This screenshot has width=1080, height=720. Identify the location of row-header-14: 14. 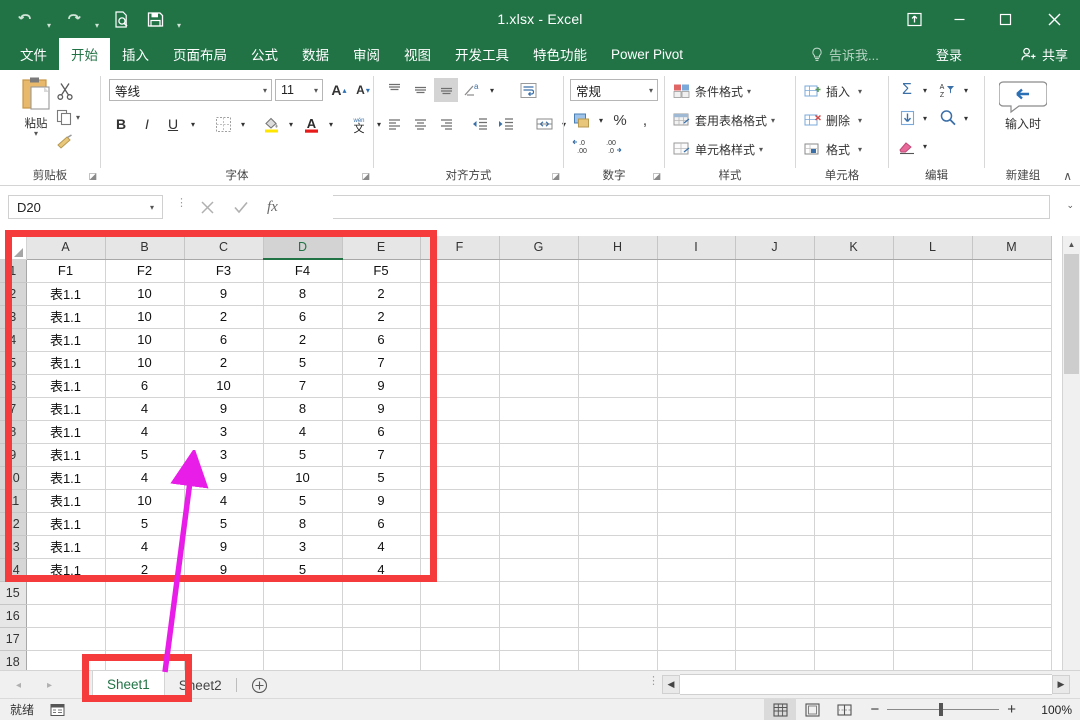
(13, 570).